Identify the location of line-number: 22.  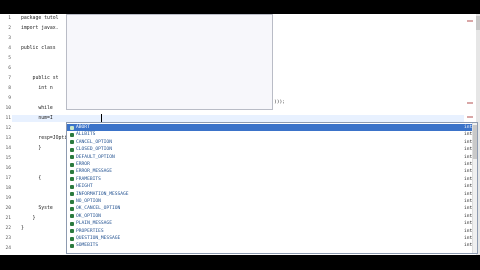
(8, 228).